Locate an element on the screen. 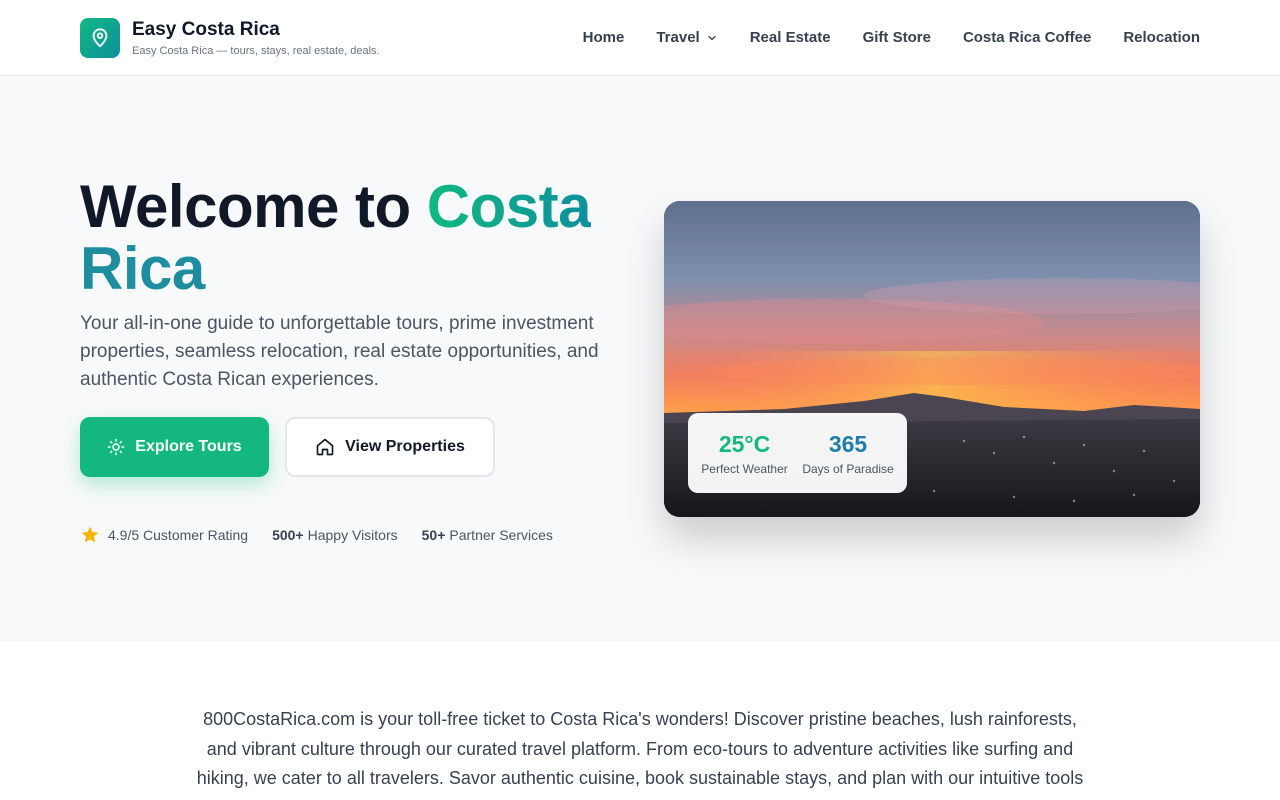 The image size is (1280, 800). visitors-stat: 500+ Happy Visitors is located at coordinates (335, 535).